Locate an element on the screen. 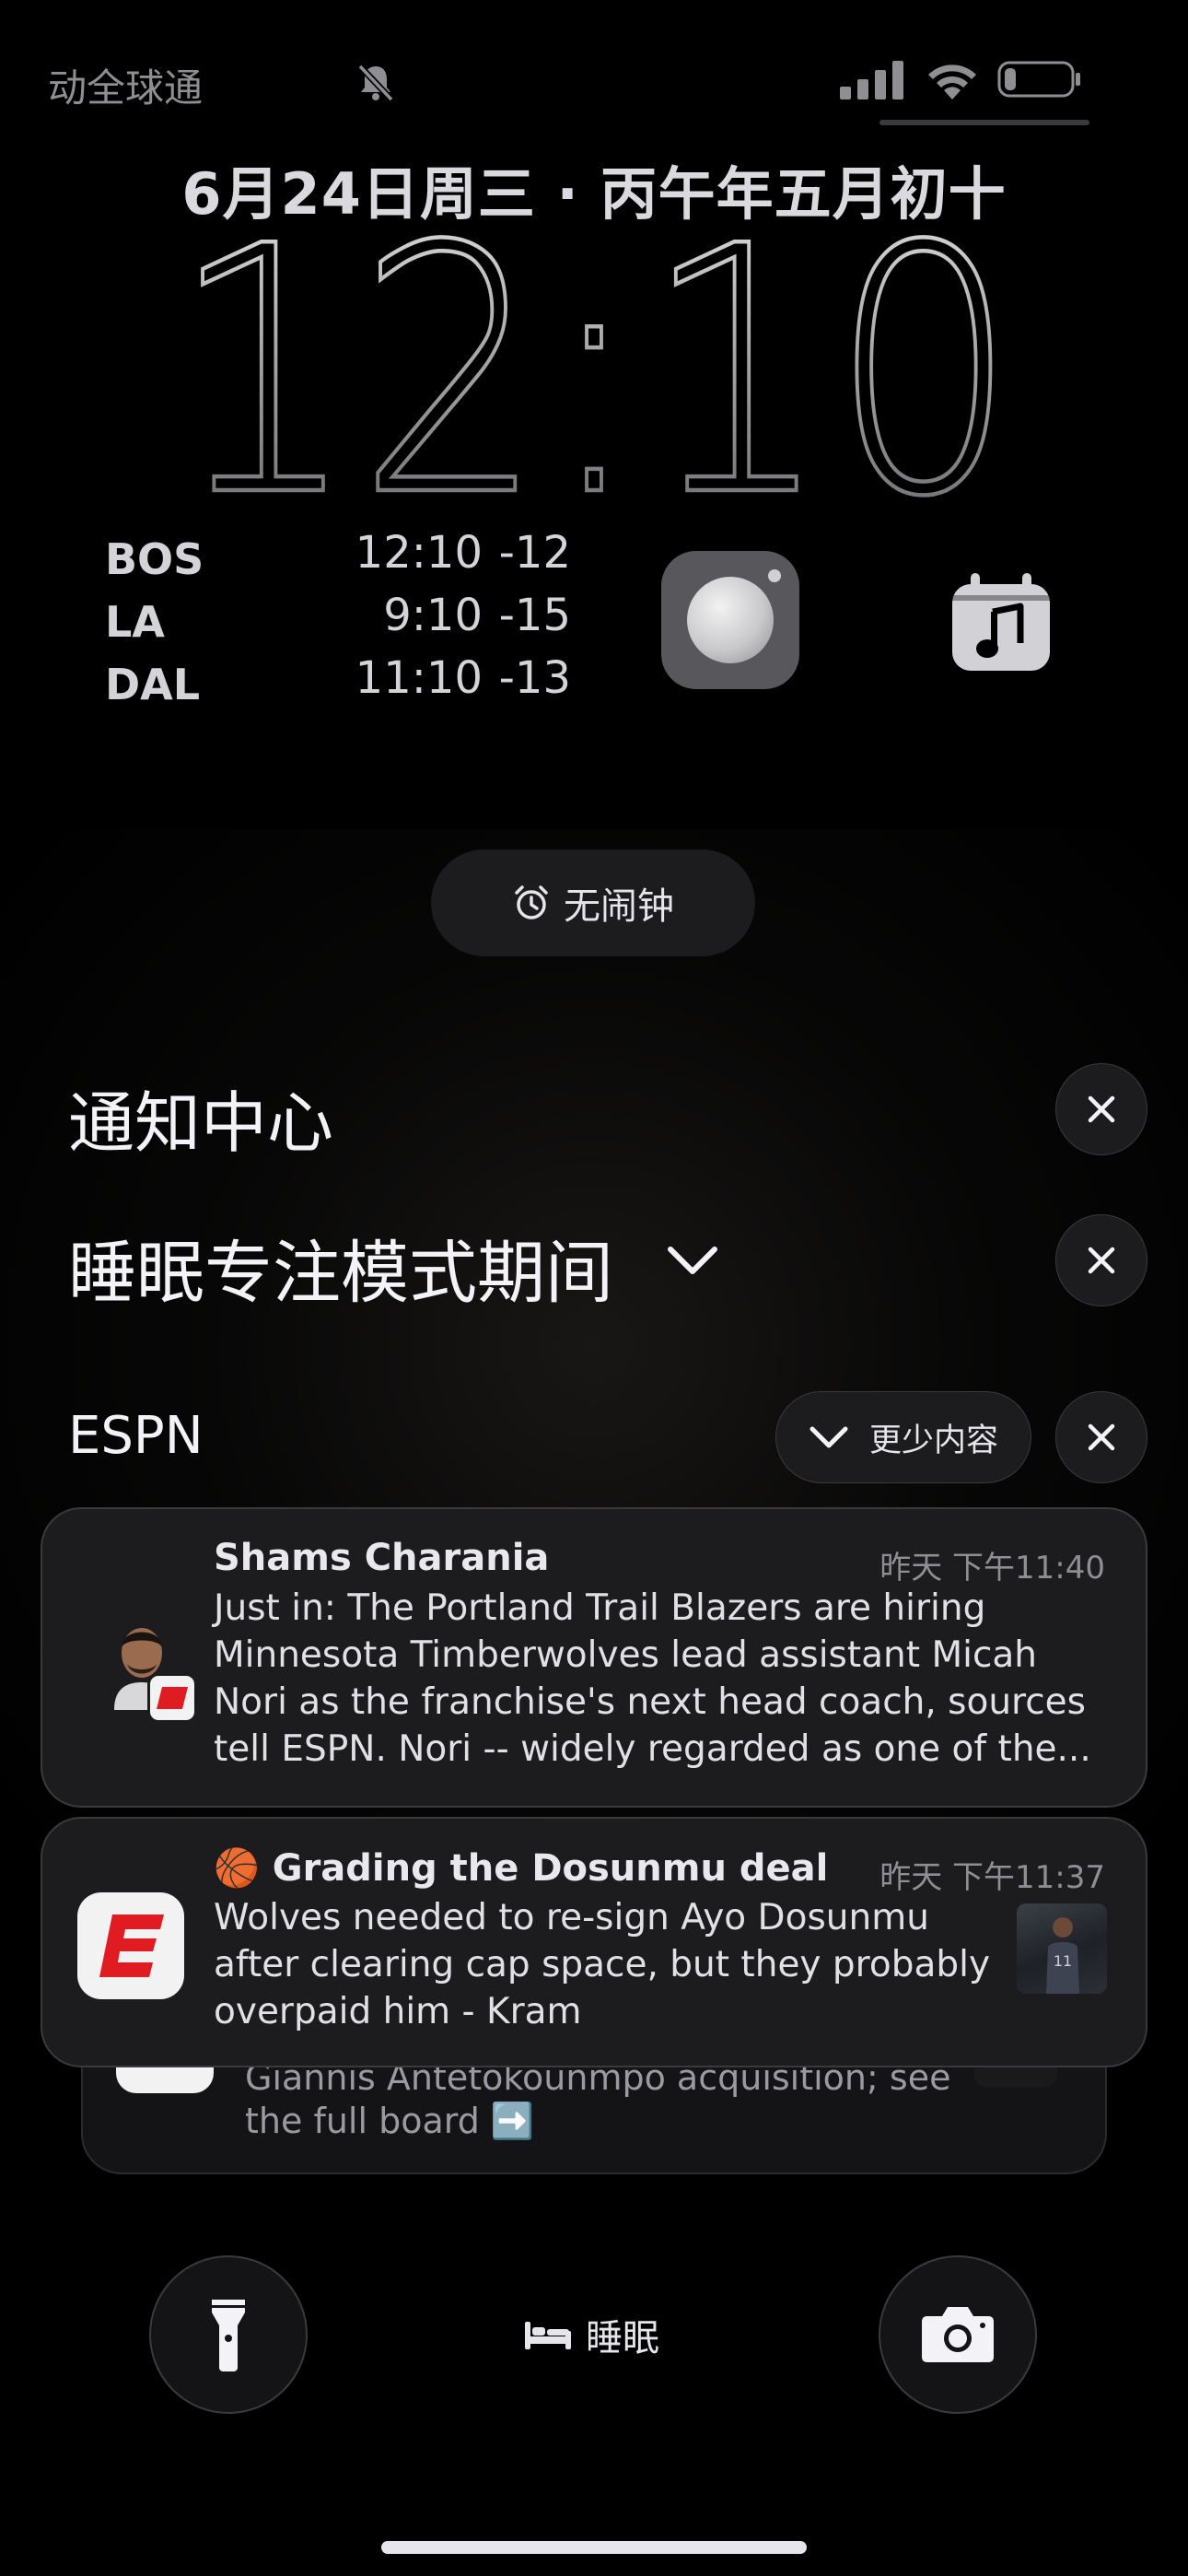 The image size is (1188, 2576). lock-clock: 12:10 is located at coordinates (594, 368).